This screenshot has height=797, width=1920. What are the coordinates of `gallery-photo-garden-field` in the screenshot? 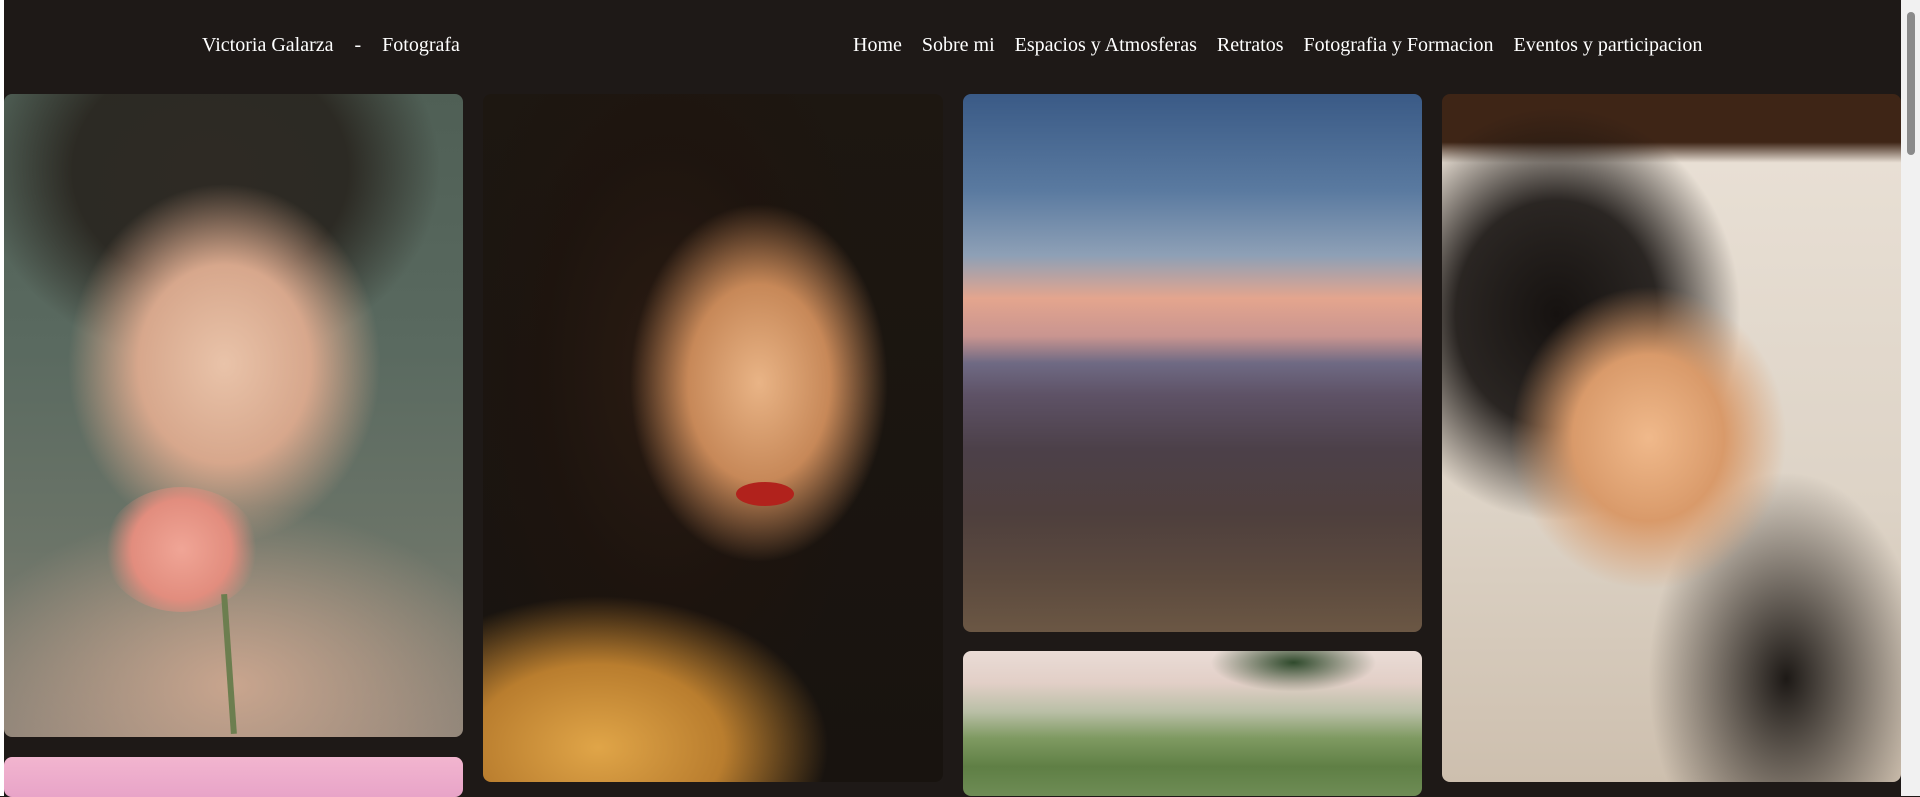 It's located at (1192, 723).